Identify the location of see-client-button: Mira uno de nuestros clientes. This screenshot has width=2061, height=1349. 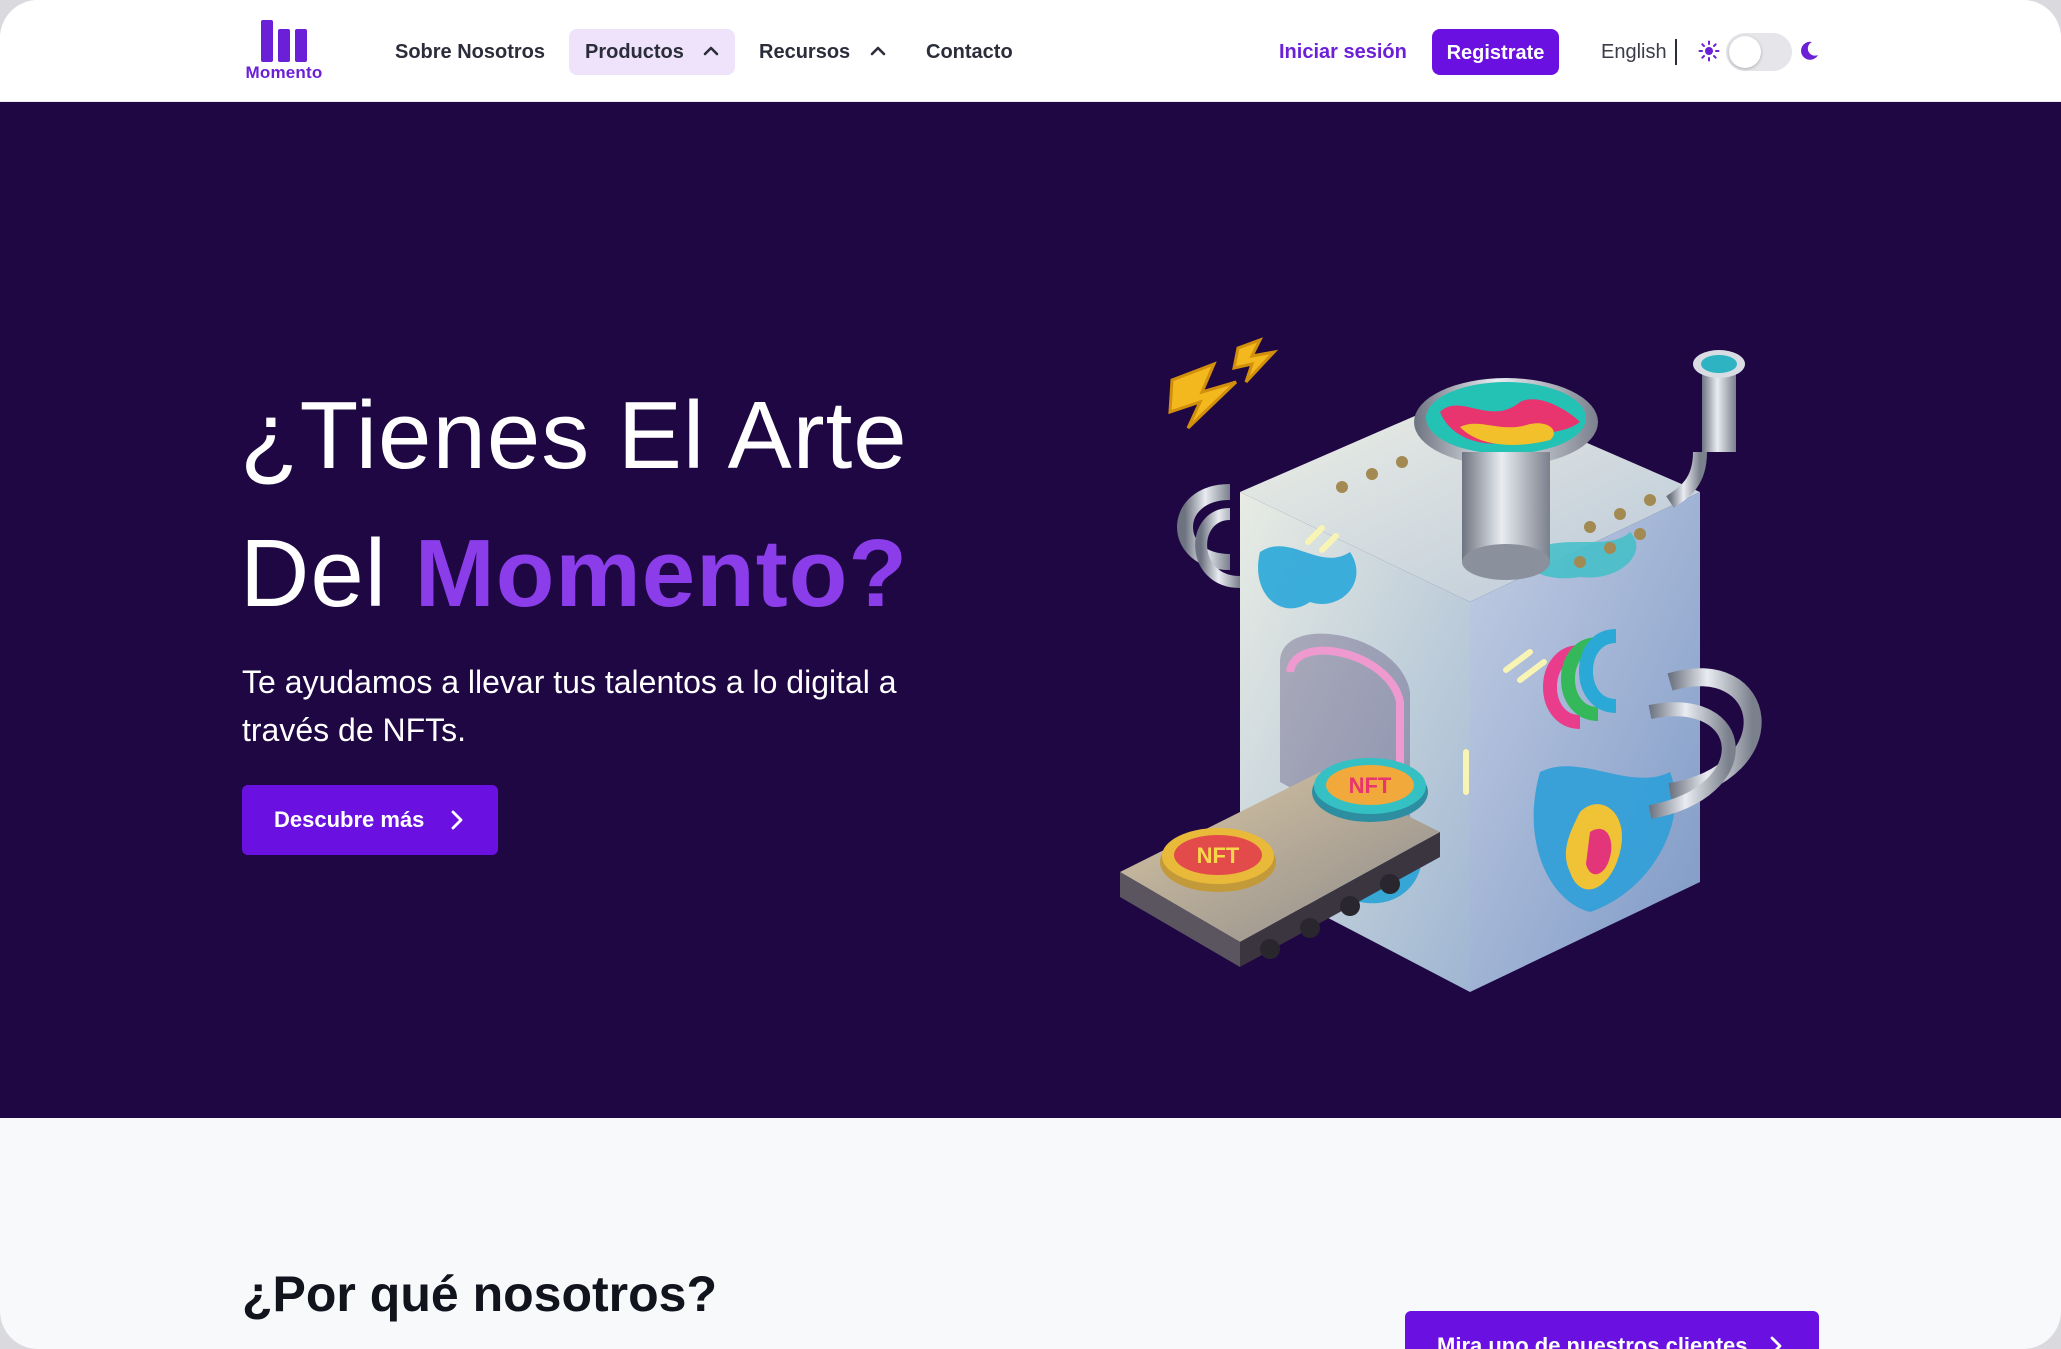
(1612, 1330).